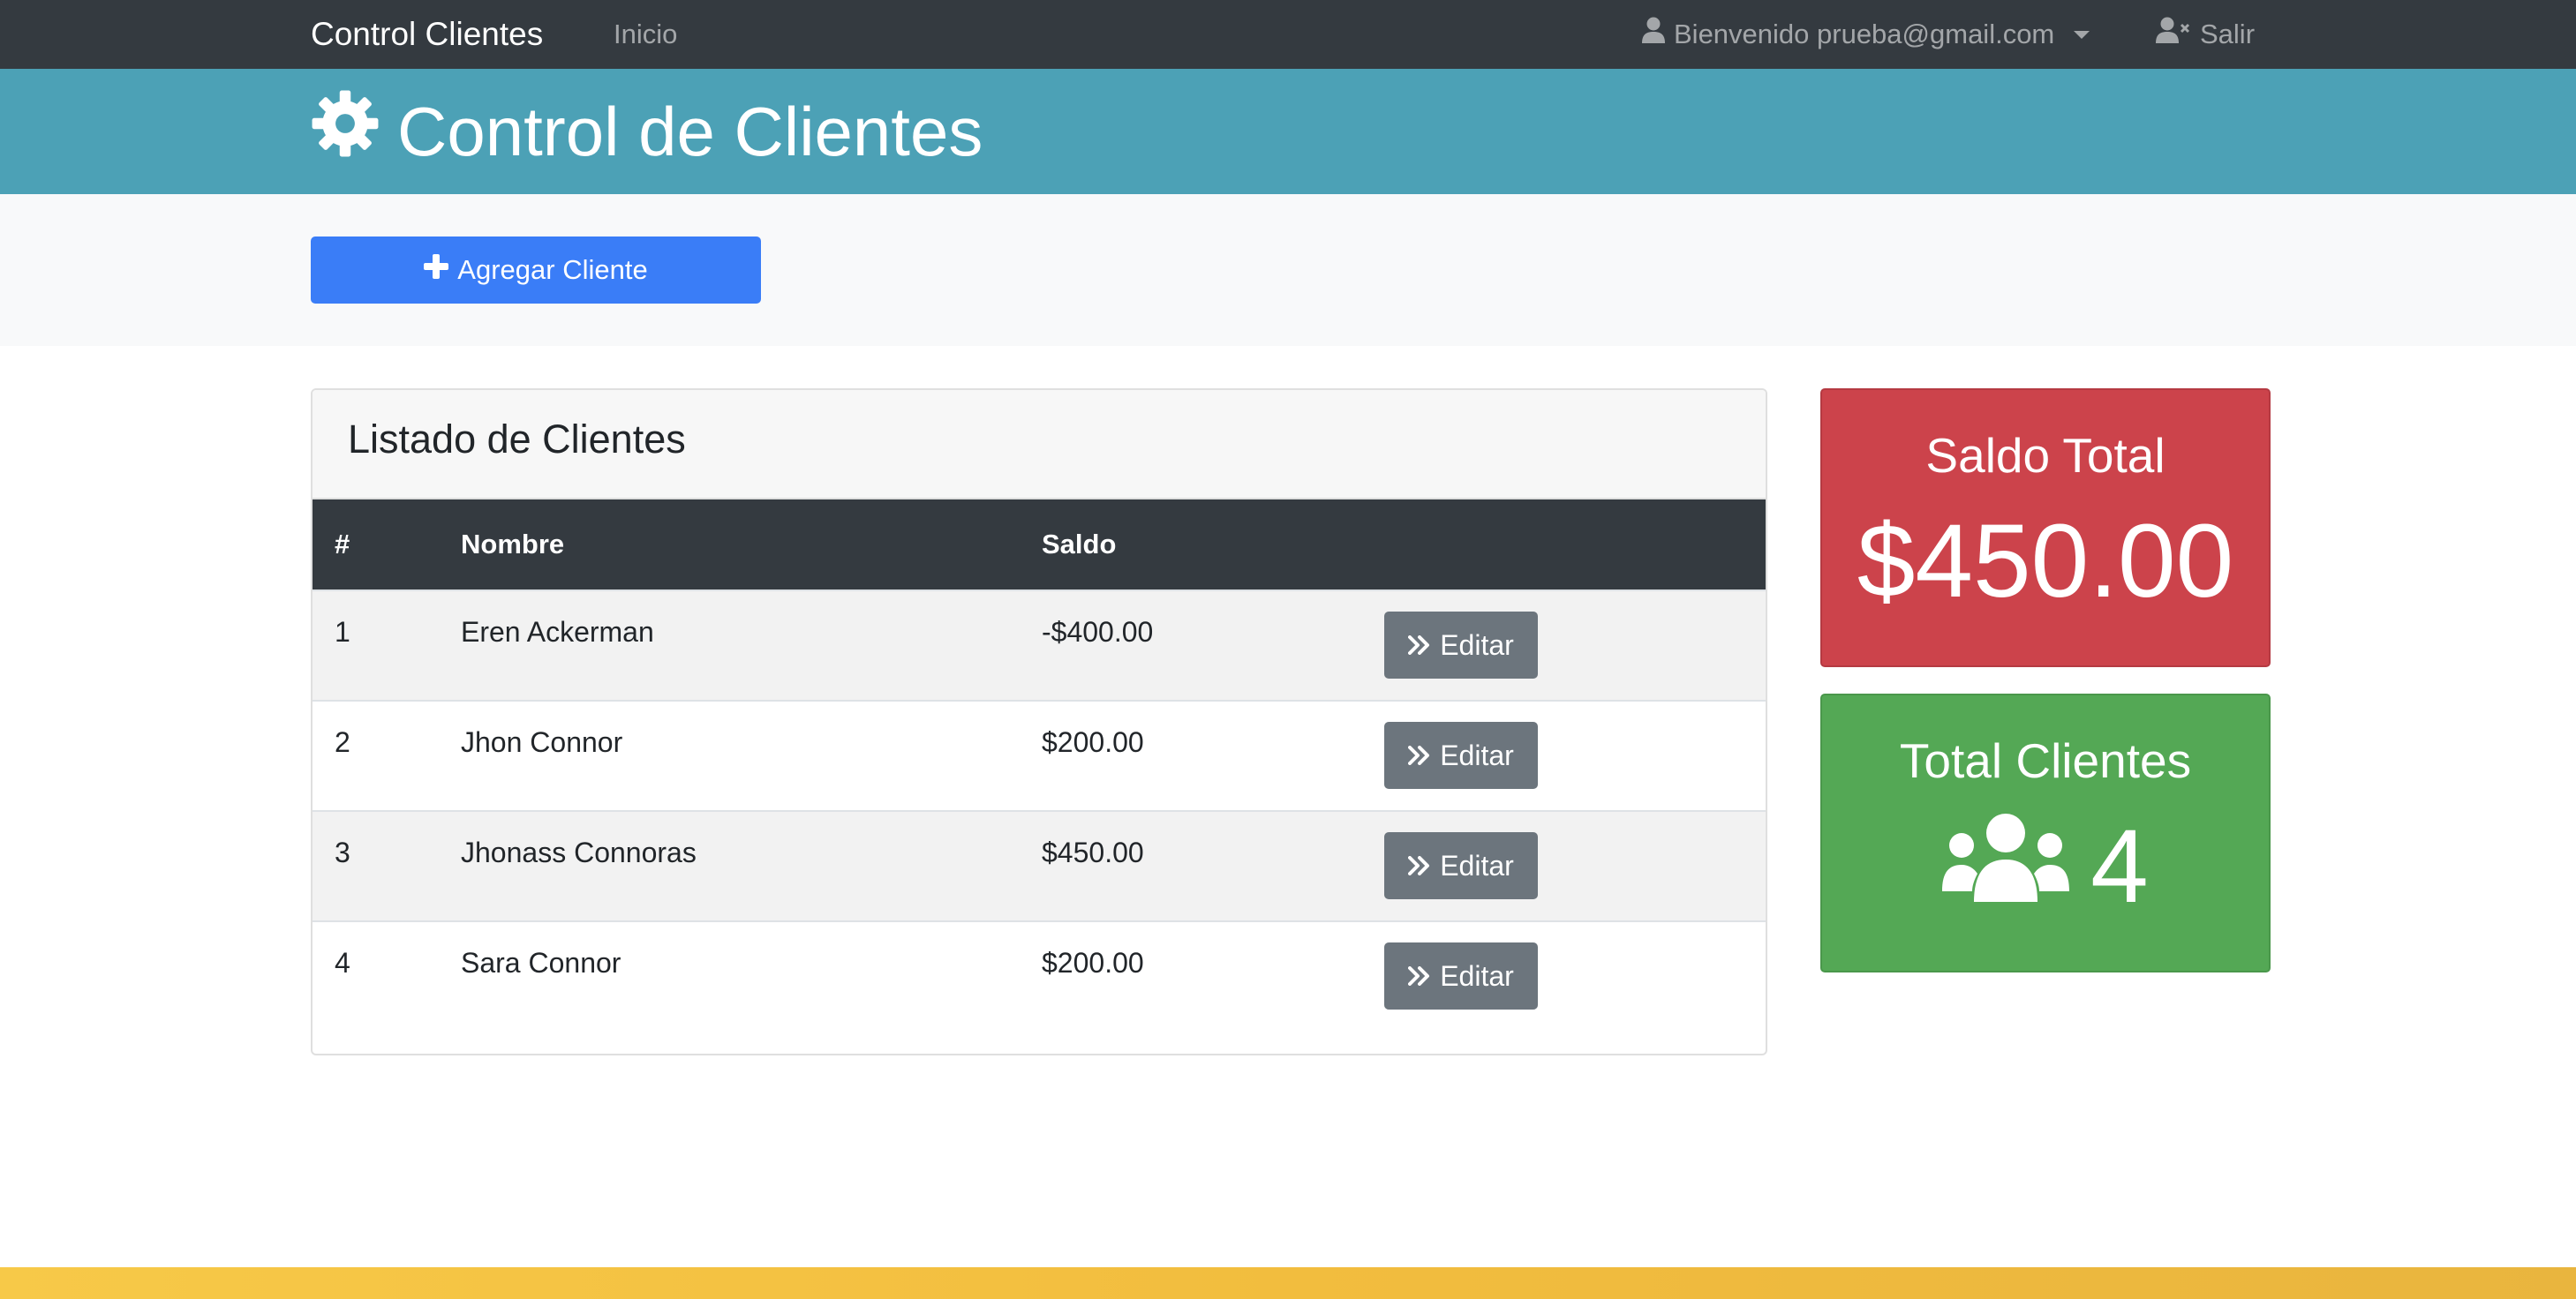  What do you see at coordinates (553, 269) in the screenshot?
I see `add-client-label: Agregar Cliente` at bounding box center [553, 269].